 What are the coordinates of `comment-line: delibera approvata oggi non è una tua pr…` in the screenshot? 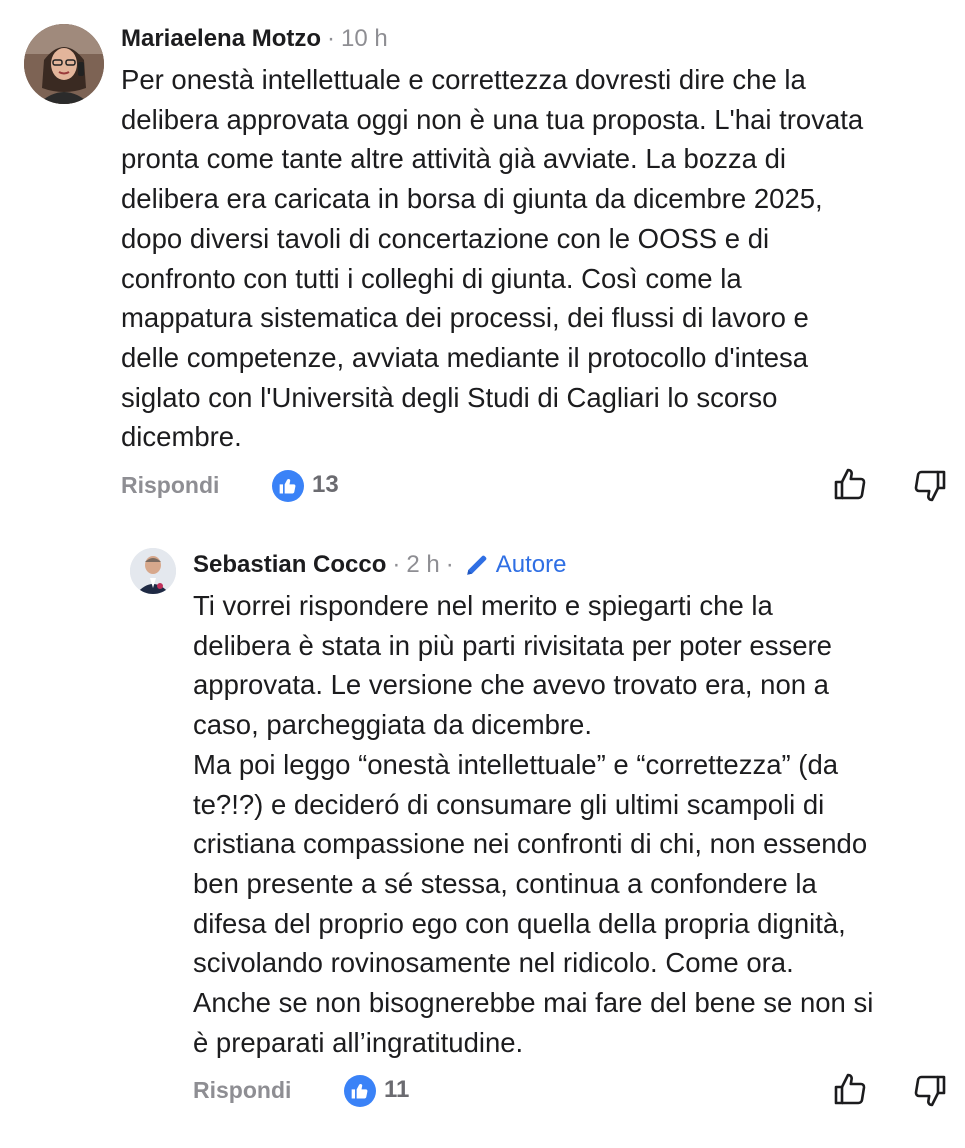 It's located at (492, 119).